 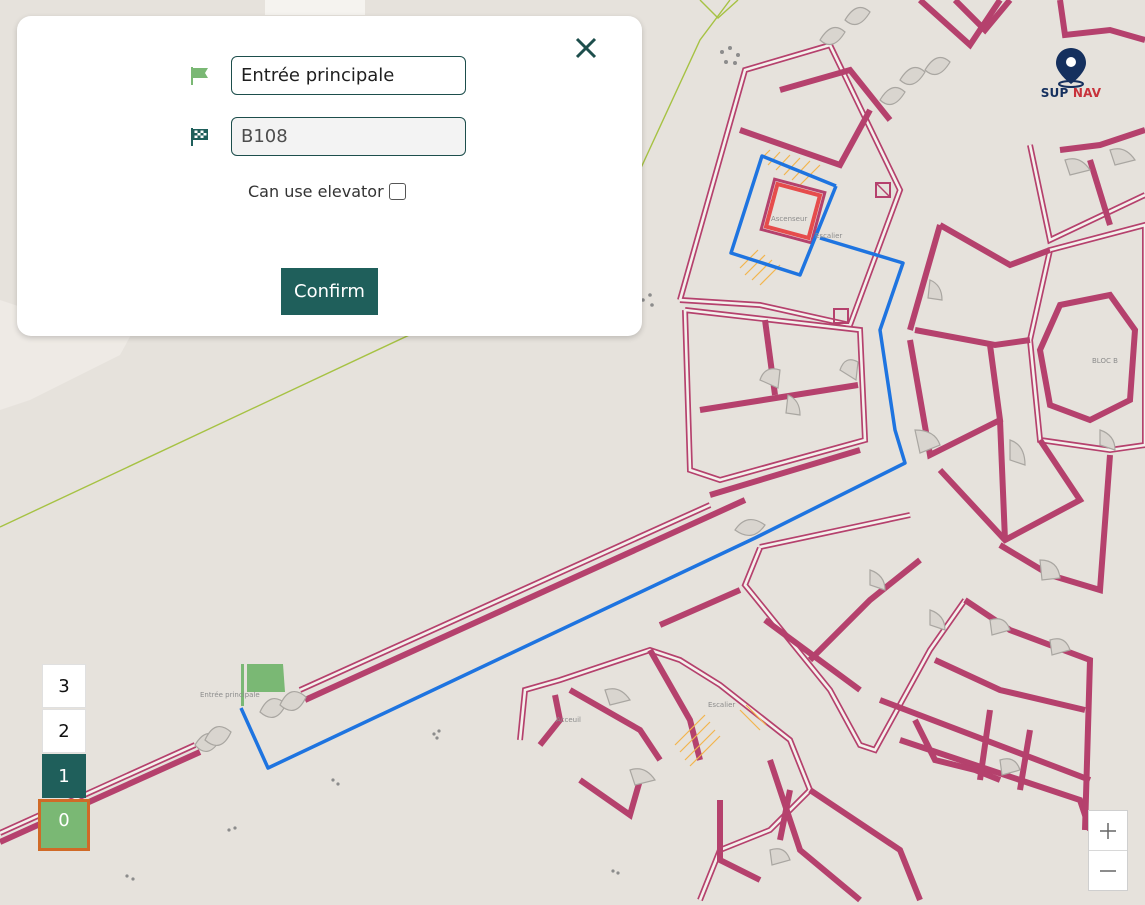 What do you see at coordinates (64, 776) in the screenshot?
I see `floor-button-1: 1` at bounding box center [64, 776].